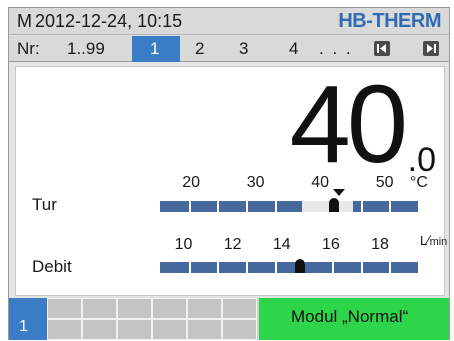 This screenshot has width=454, height=341. I want to click on status-bar: 1 Modul „Normal“, so click(229, 319).